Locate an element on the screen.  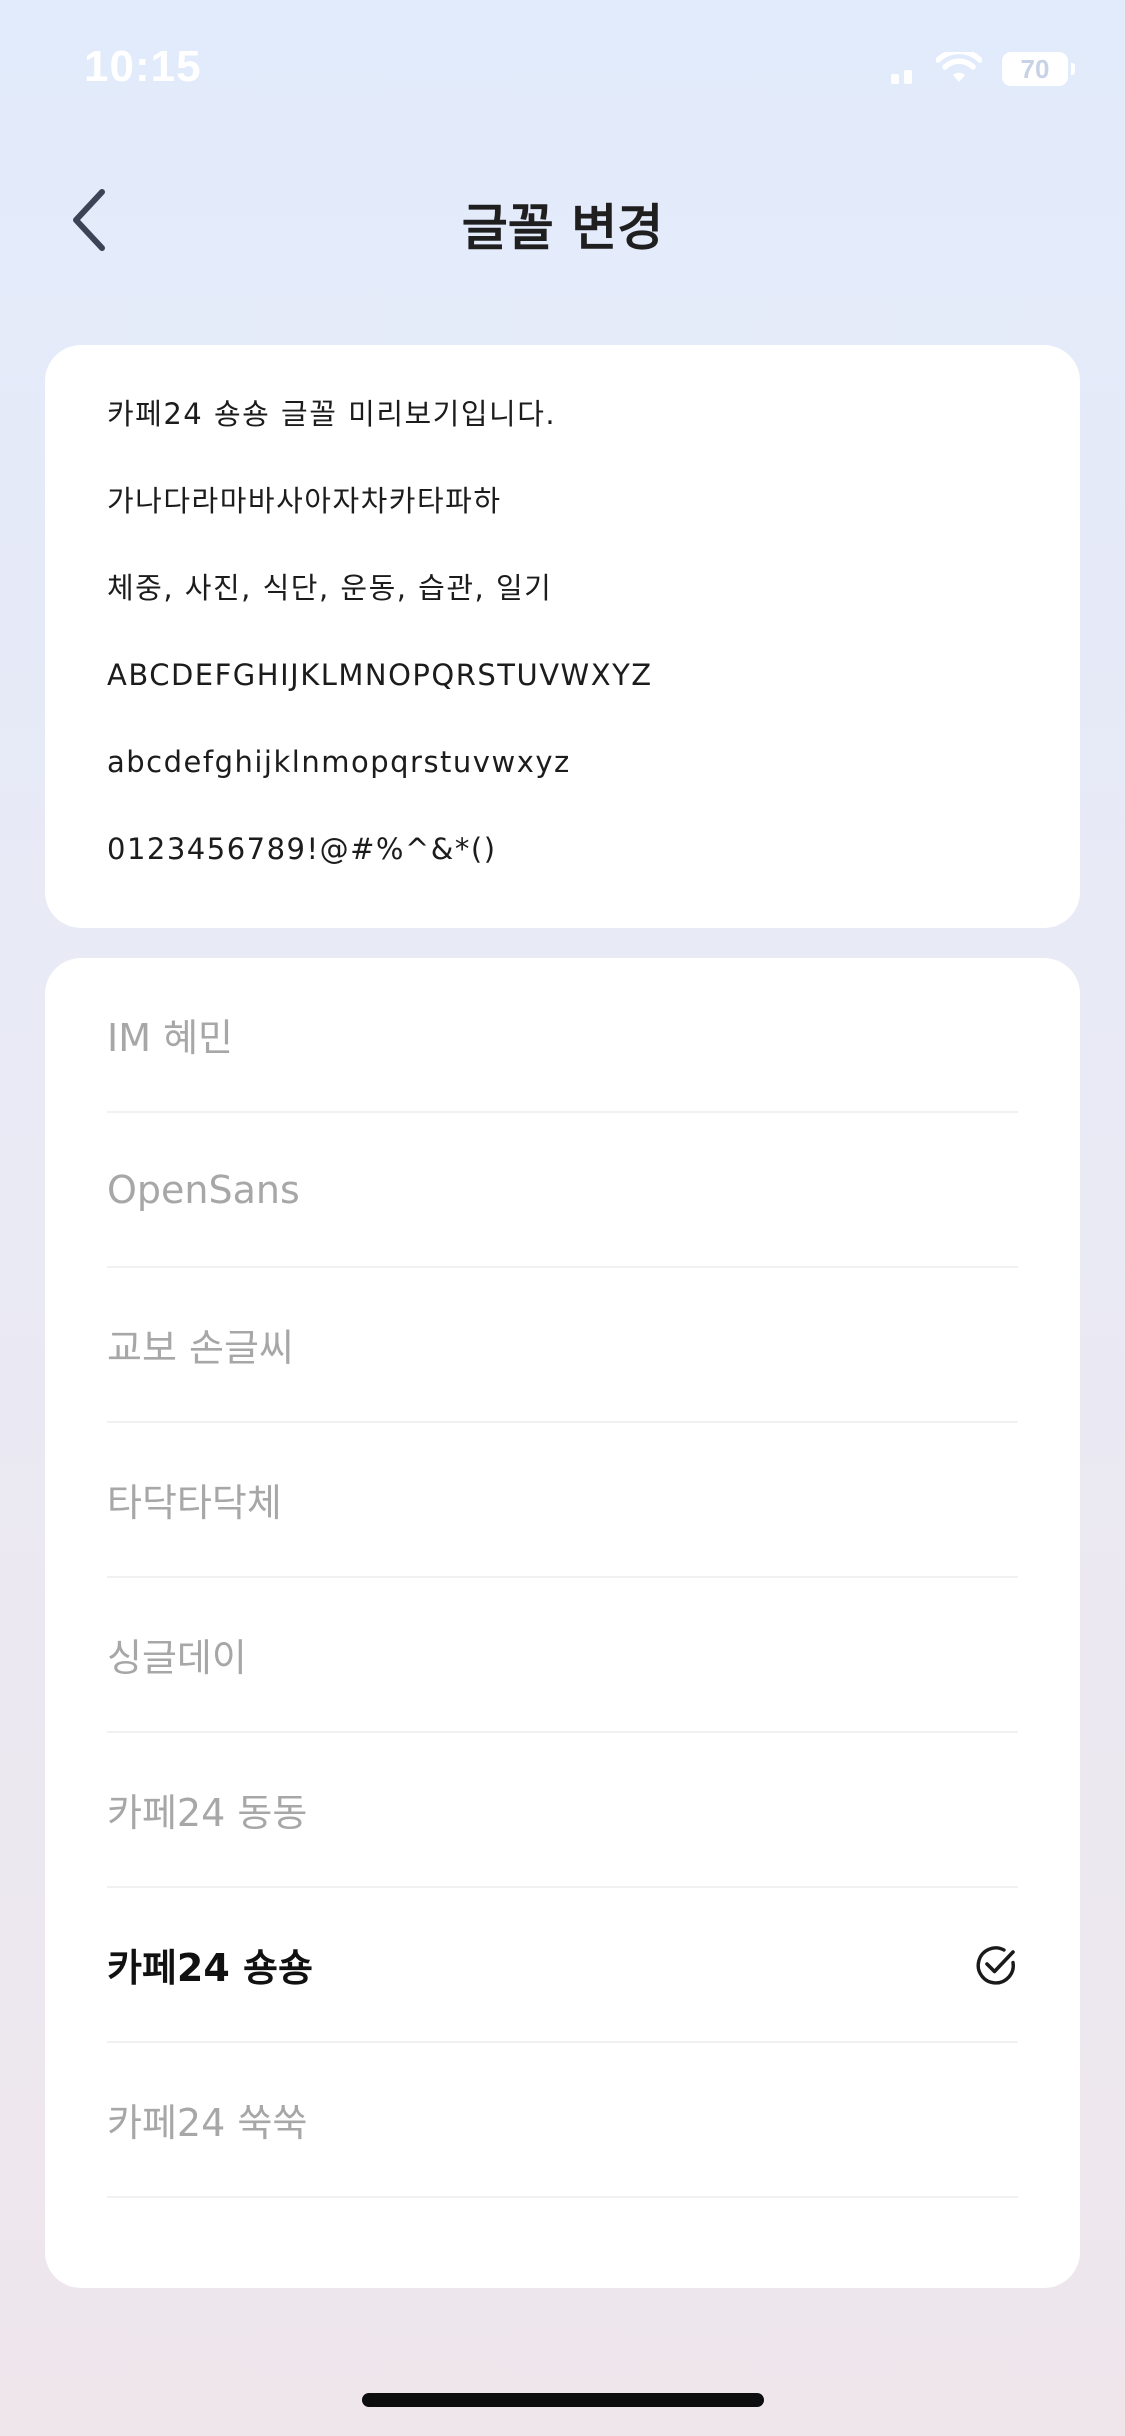
font-option-label: 카페24 쑥쑥 is located at coordinates (207, 2123).